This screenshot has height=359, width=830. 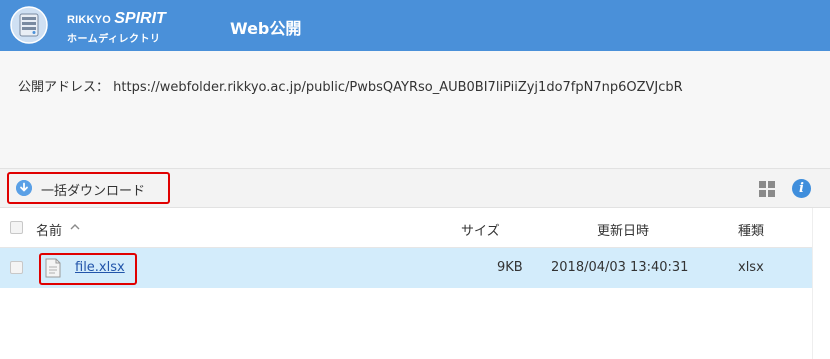 I want to click on toolbar: 一括ダウンロード i, so click(x=415, y=188).